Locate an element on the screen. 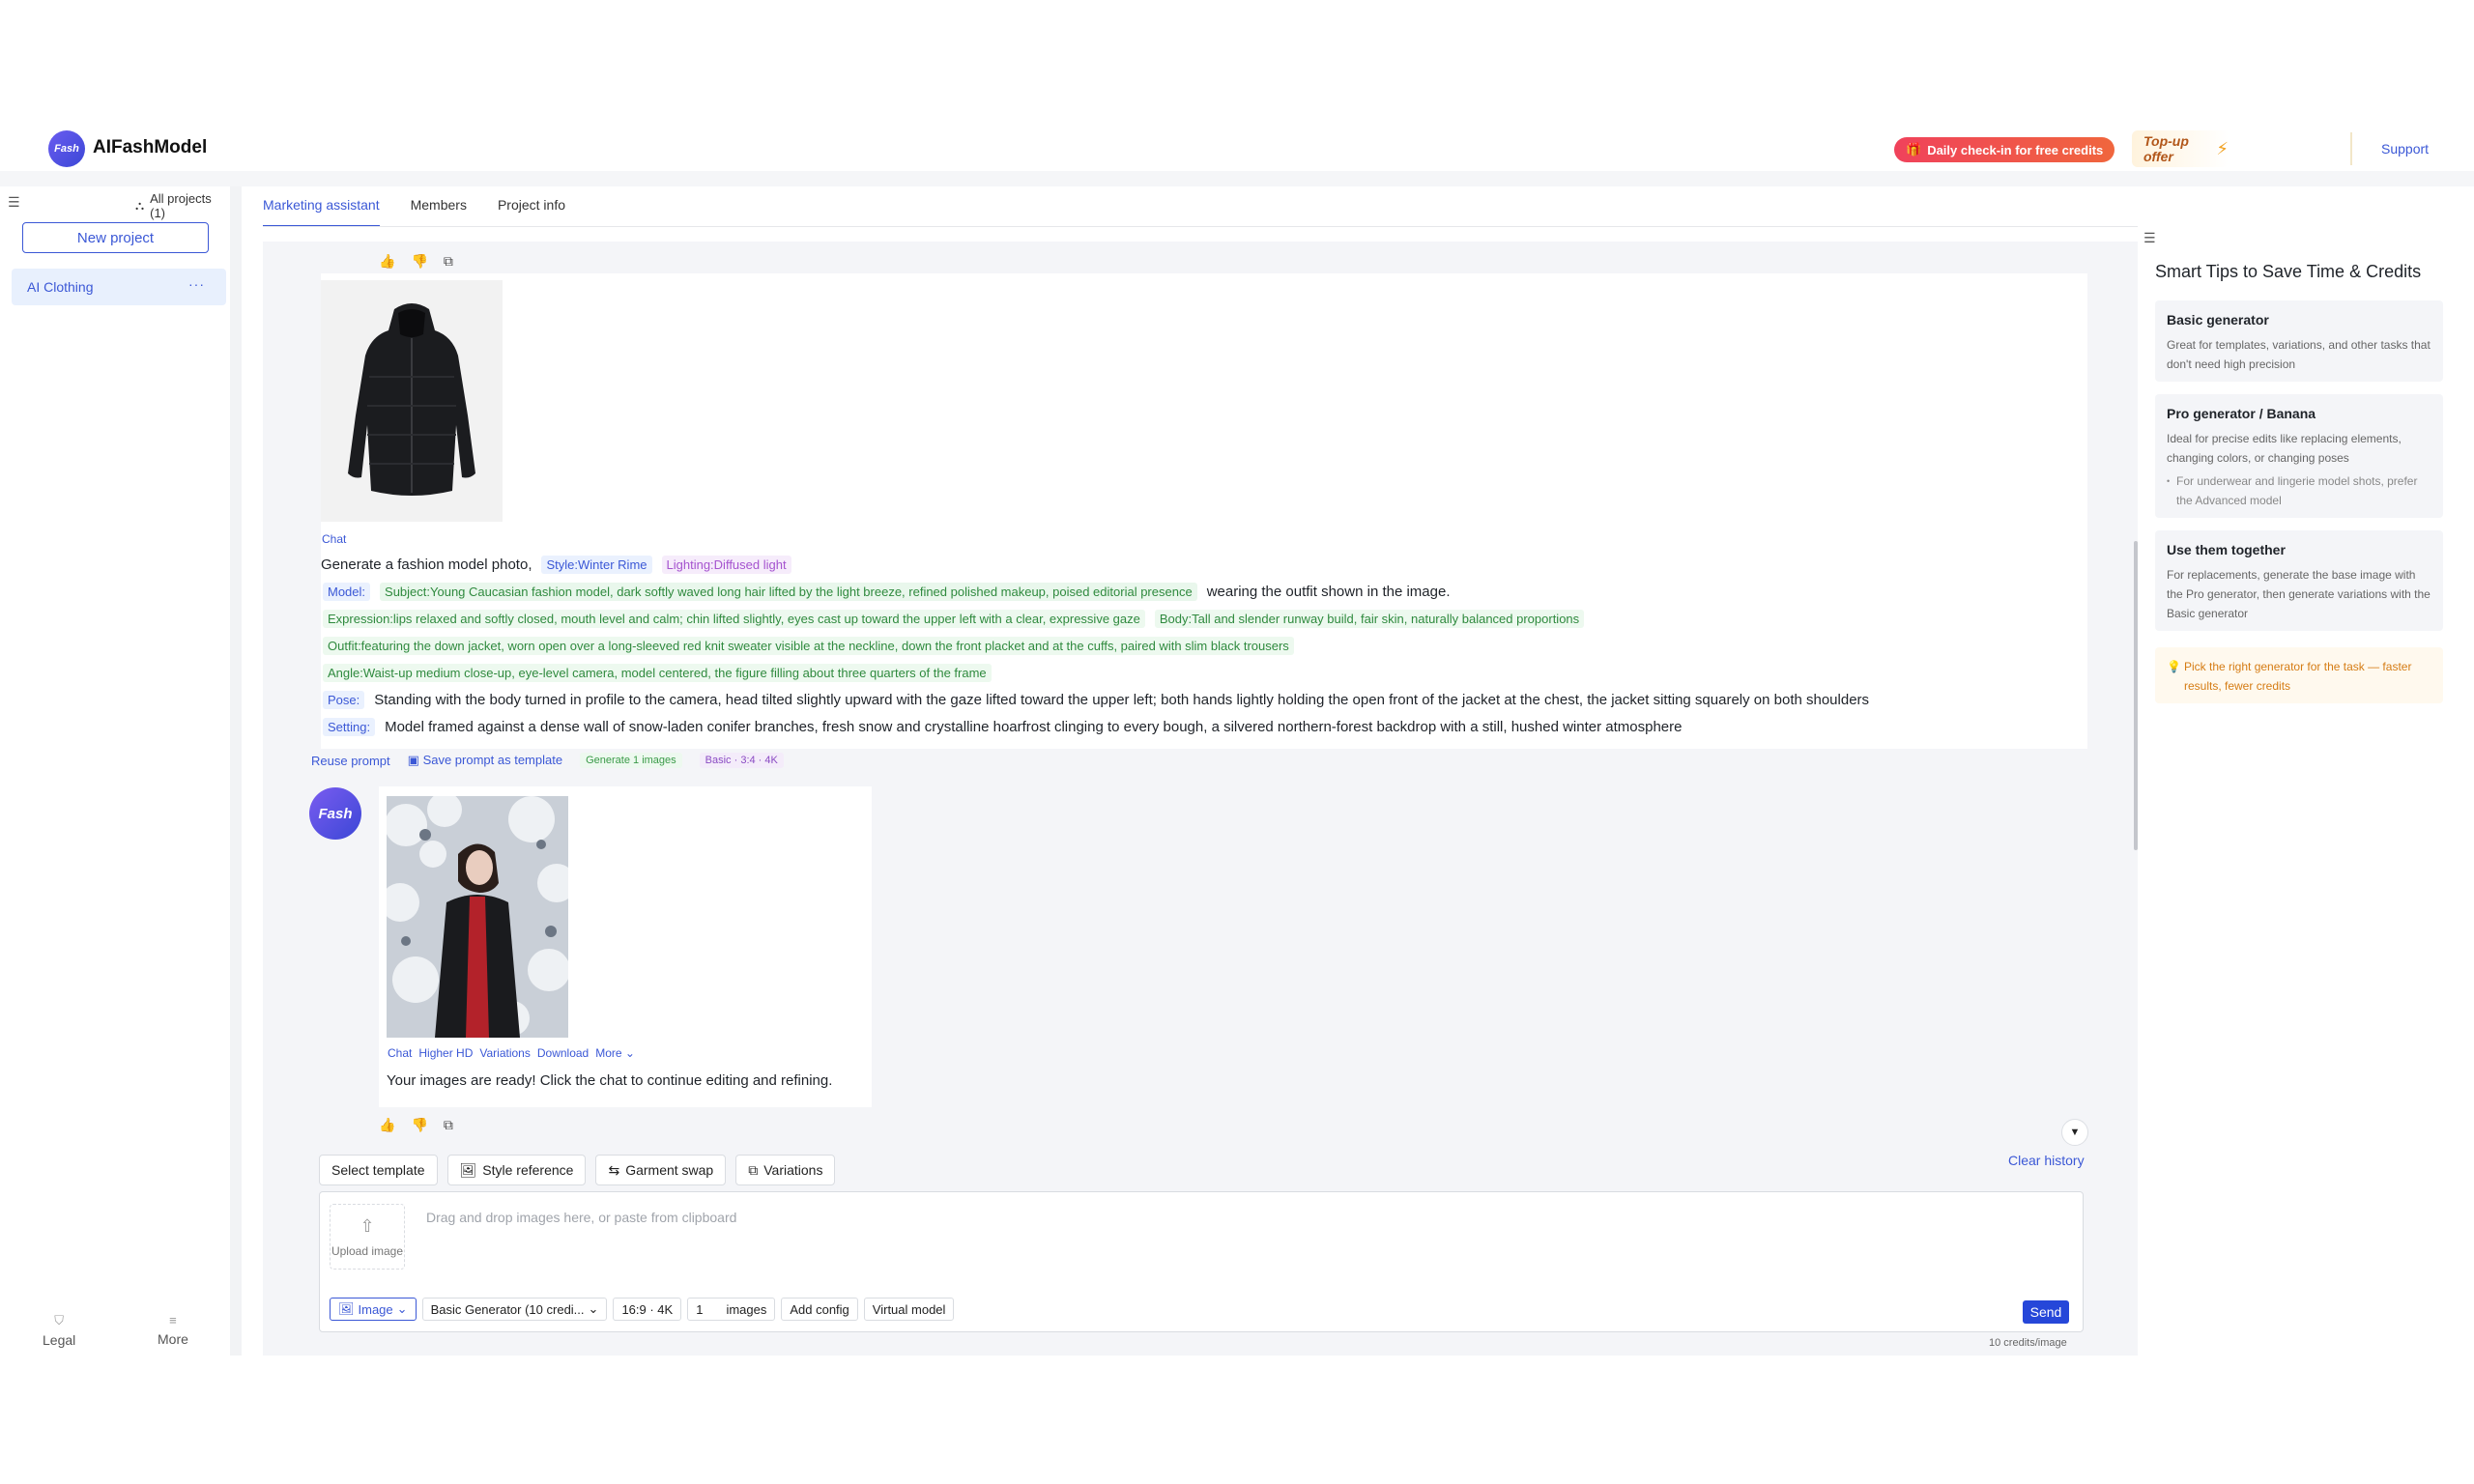  download-link: Download is located at coordinates (563, 1053).